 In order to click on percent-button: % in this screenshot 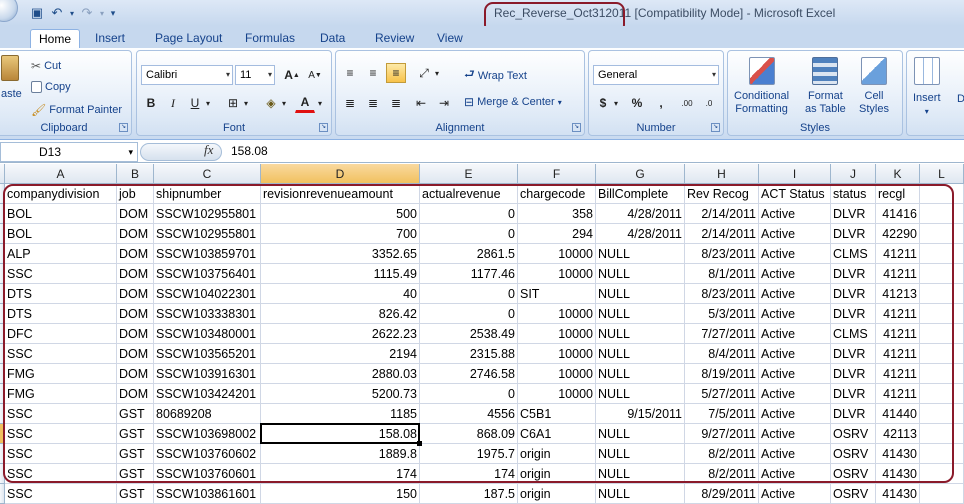, I will do `click(637, 103)`.